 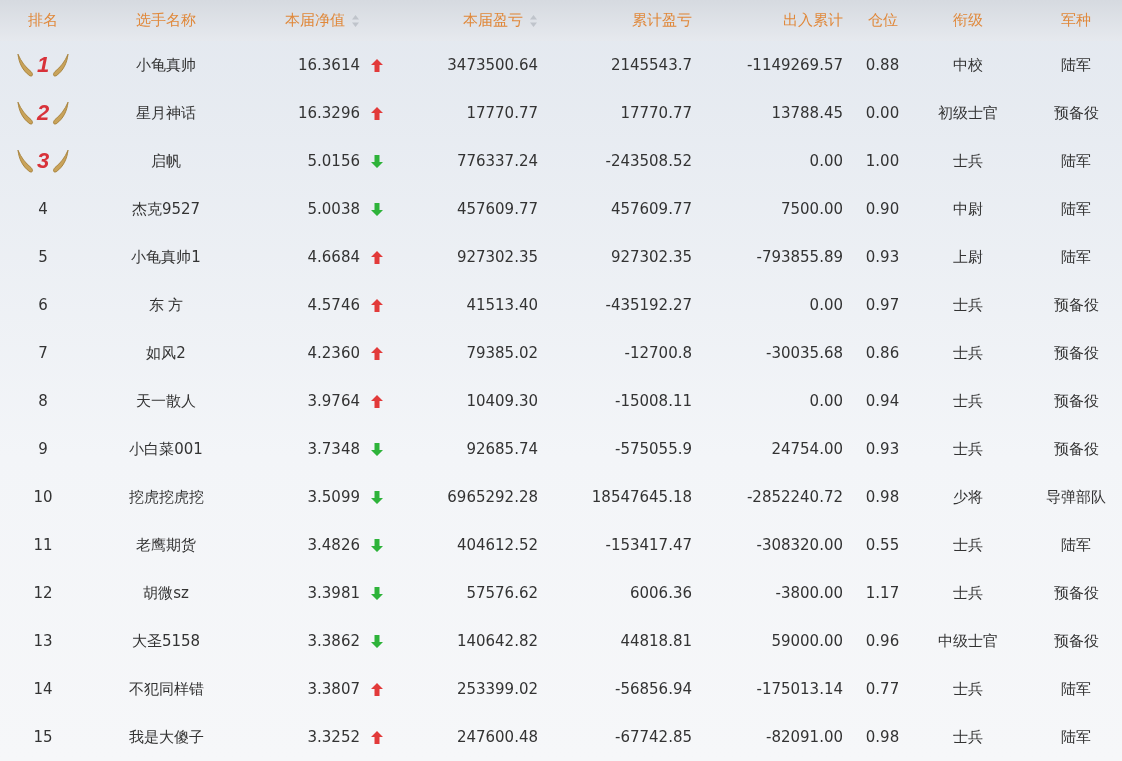 What do you see at coordinates (882, 401) in the screenshot?
I see `table-cell-text: 0.94` at bounding box center [882, 401].